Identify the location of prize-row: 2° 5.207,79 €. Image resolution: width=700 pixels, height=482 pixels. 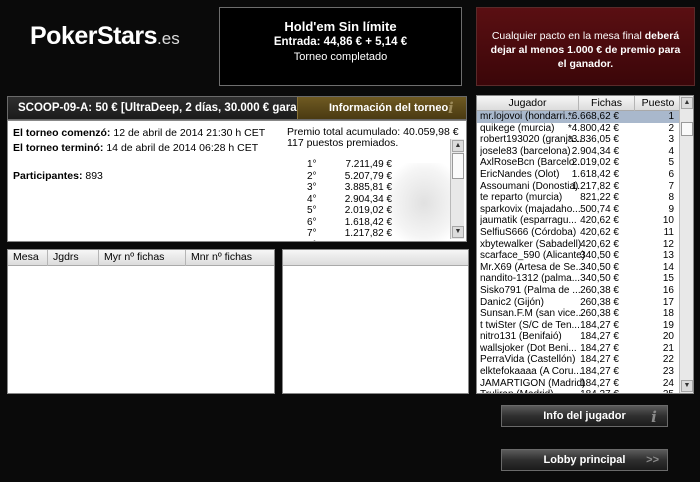
(360, 177).